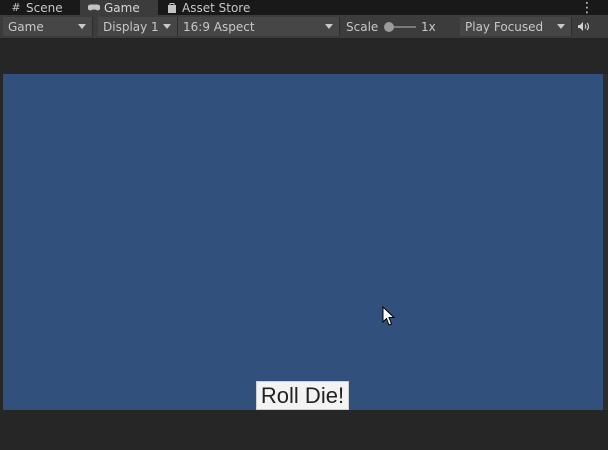  What do you see at coordinates (172, 7) in the screenshot?
I see `shopping-bag-icon` at bounding box center [172, 7].